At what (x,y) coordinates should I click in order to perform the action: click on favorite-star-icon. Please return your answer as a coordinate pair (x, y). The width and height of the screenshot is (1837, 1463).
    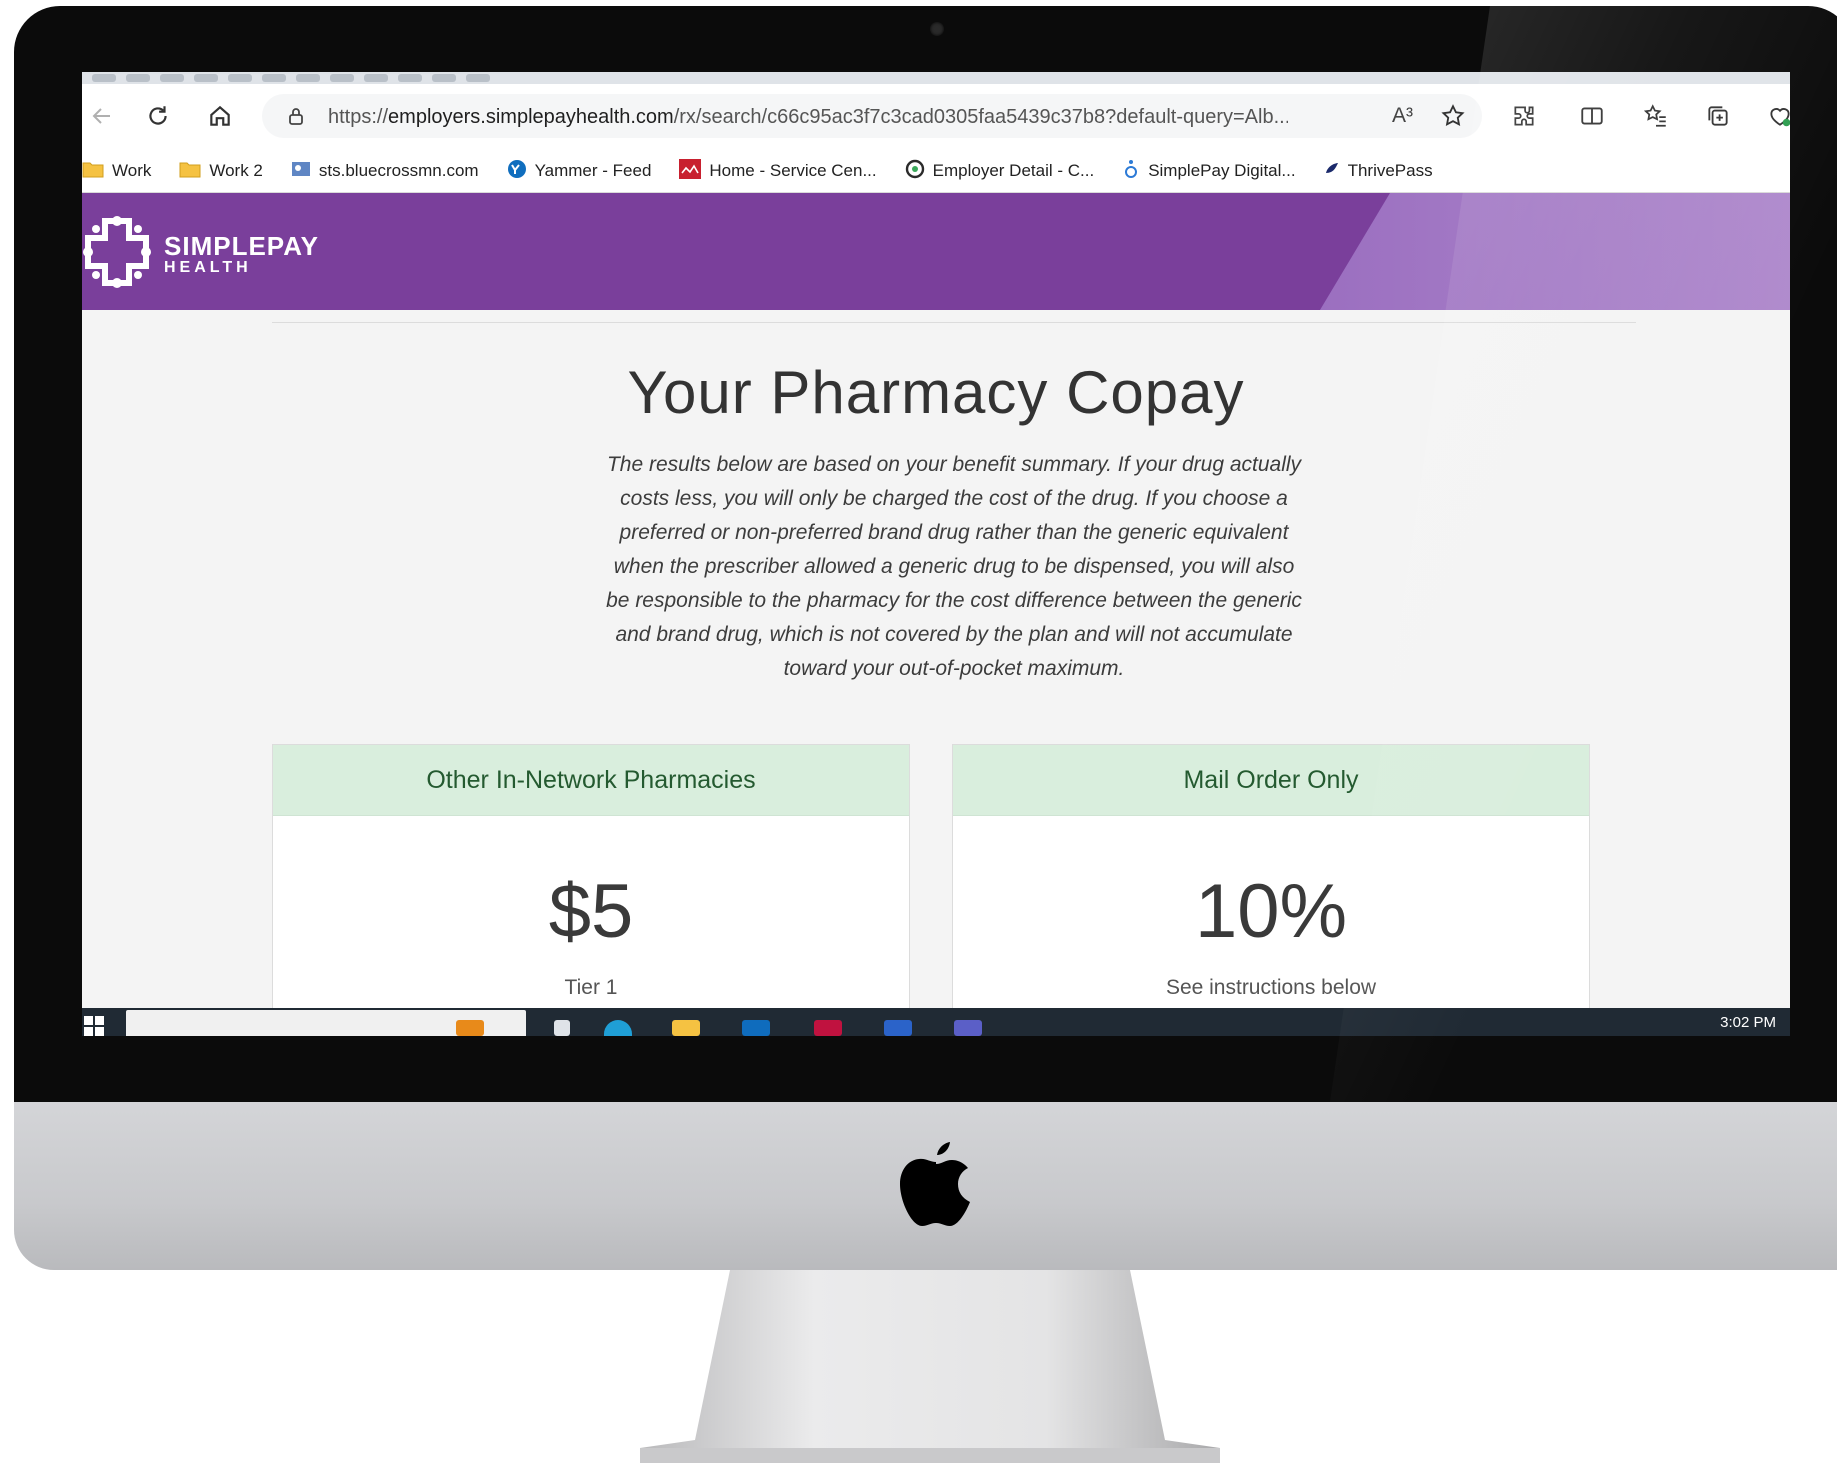
    Looking at the image, I should click on (1453, 118).